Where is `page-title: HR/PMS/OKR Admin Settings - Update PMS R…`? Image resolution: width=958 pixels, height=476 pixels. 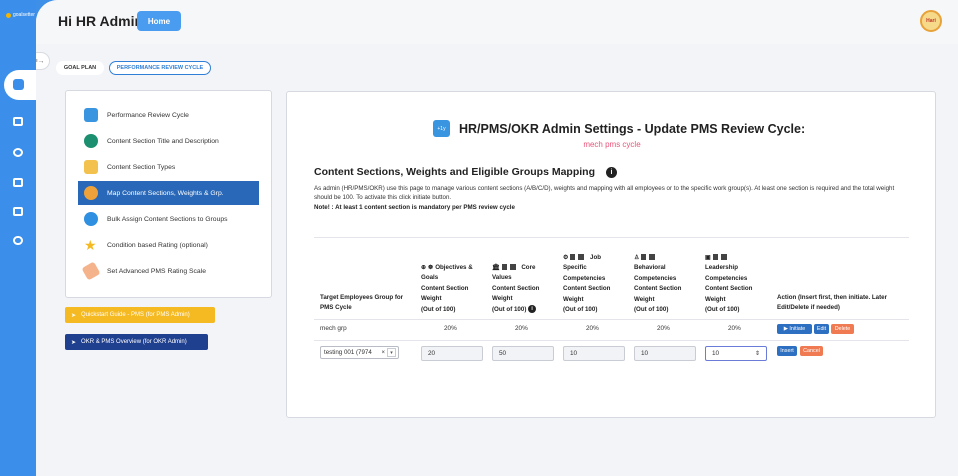 page-title: HR/PMS/OKR Admin Settings - Update PMS R… is located at coordinates (632, 128).